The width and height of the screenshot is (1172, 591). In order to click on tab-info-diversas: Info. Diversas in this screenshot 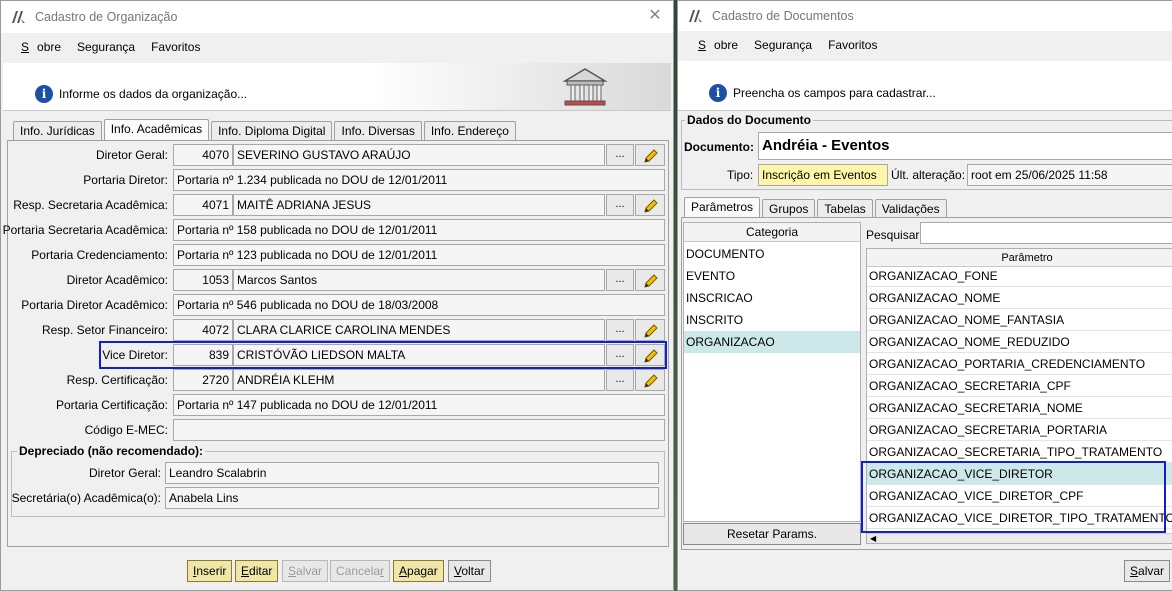, I will do `click(378, 130)`.